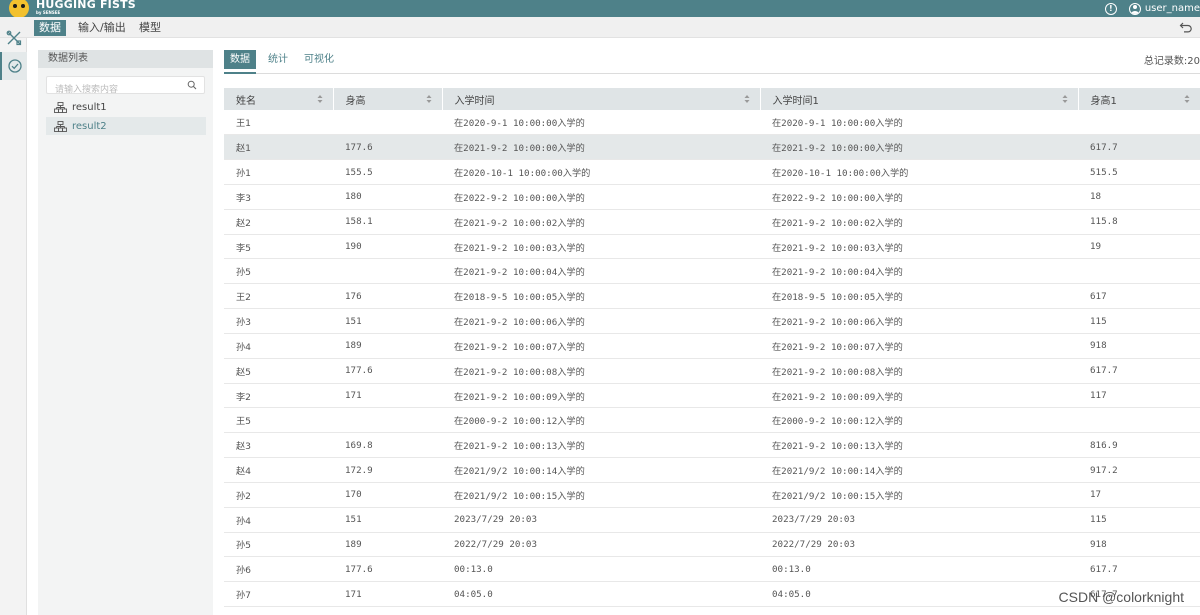 The width and height of the screenshot is (1200, 615). What do you see at coordinates (1139, 197) in the screenshot?
I see `table-cell: 18` at bounding box center [1139, 197].